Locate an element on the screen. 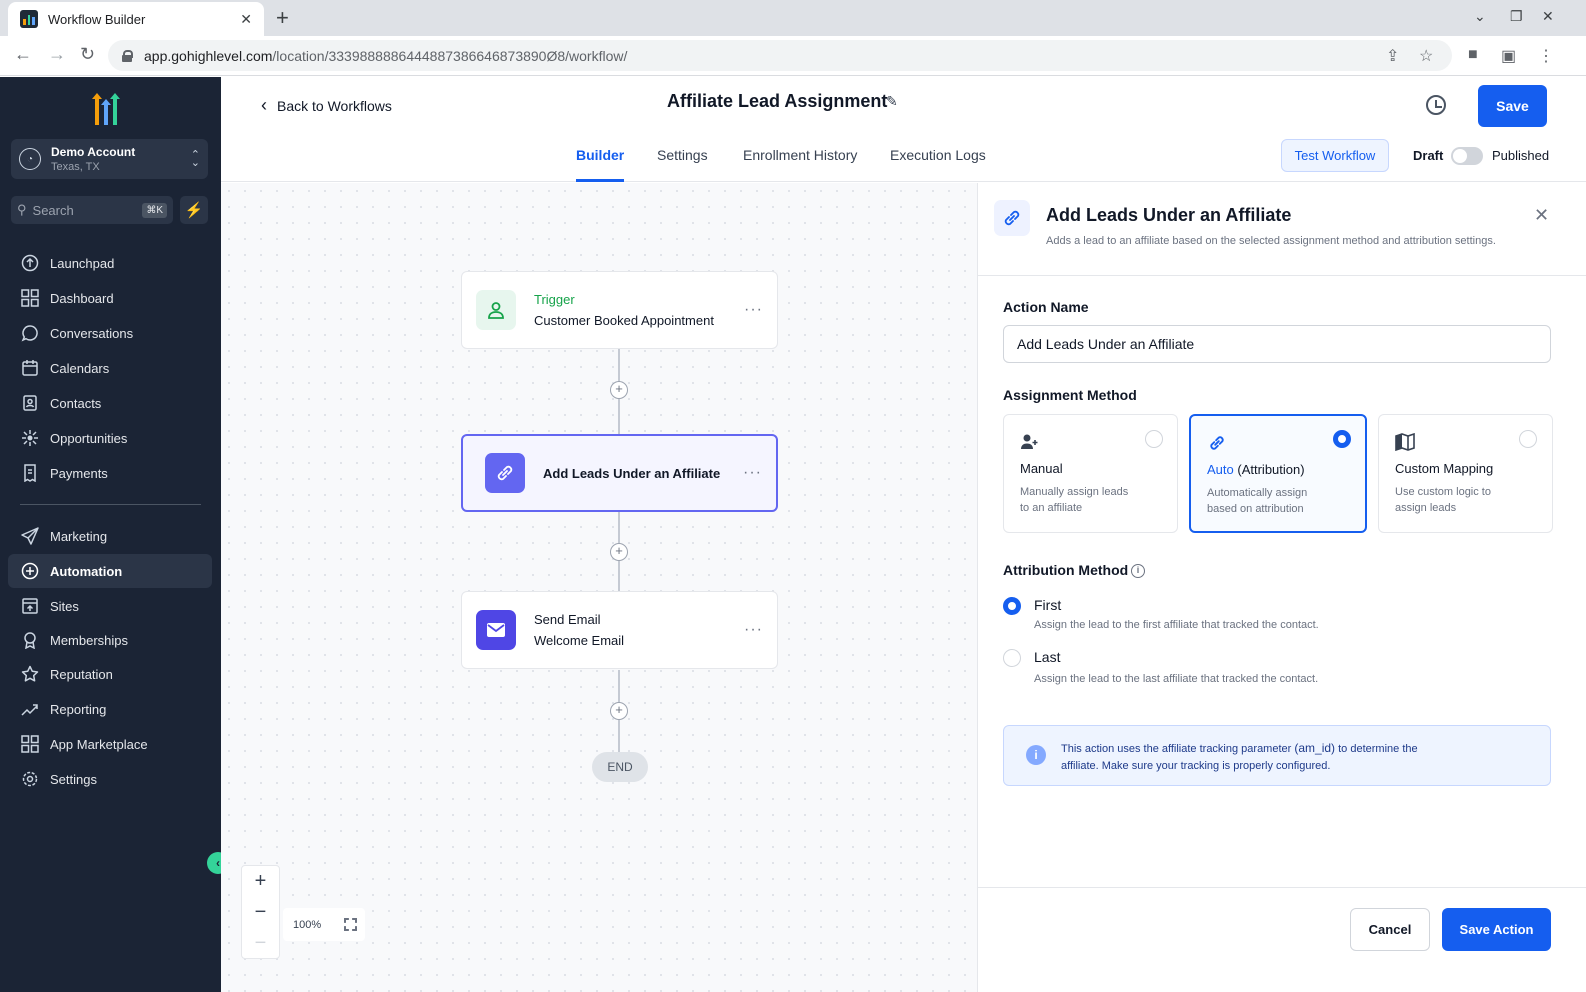  tab-execution-logs: Execution Logs is located at coordinates (938, 164).